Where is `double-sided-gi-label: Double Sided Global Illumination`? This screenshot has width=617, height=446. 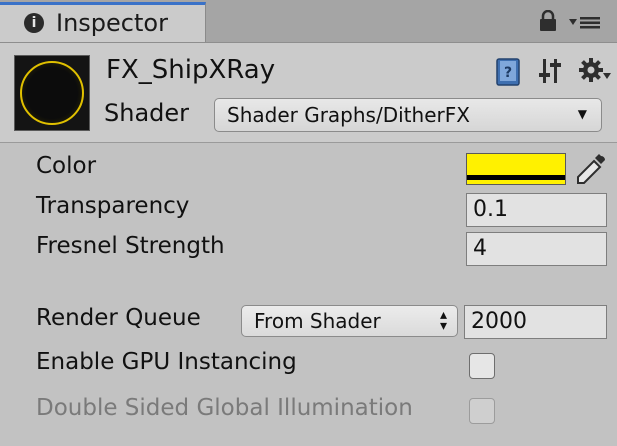 double-sided-gi-label: Double Sided Global Illumination is located at coordinates (224, 408).